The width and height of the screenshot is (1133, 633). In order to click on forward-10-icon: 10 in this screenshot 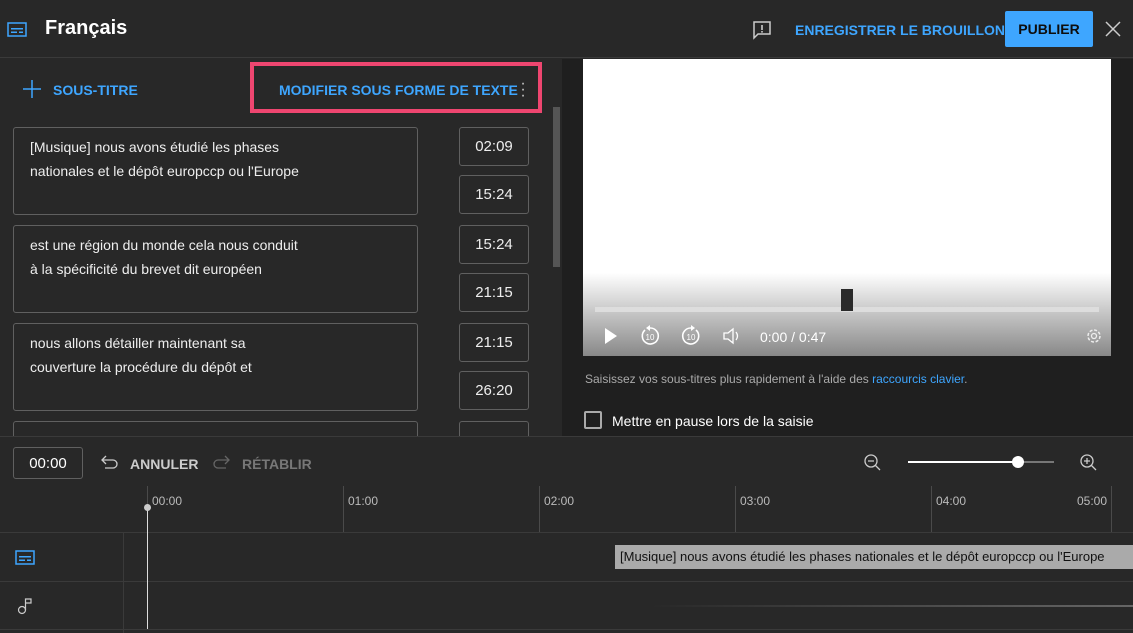, I will do `click(691, 336)`.